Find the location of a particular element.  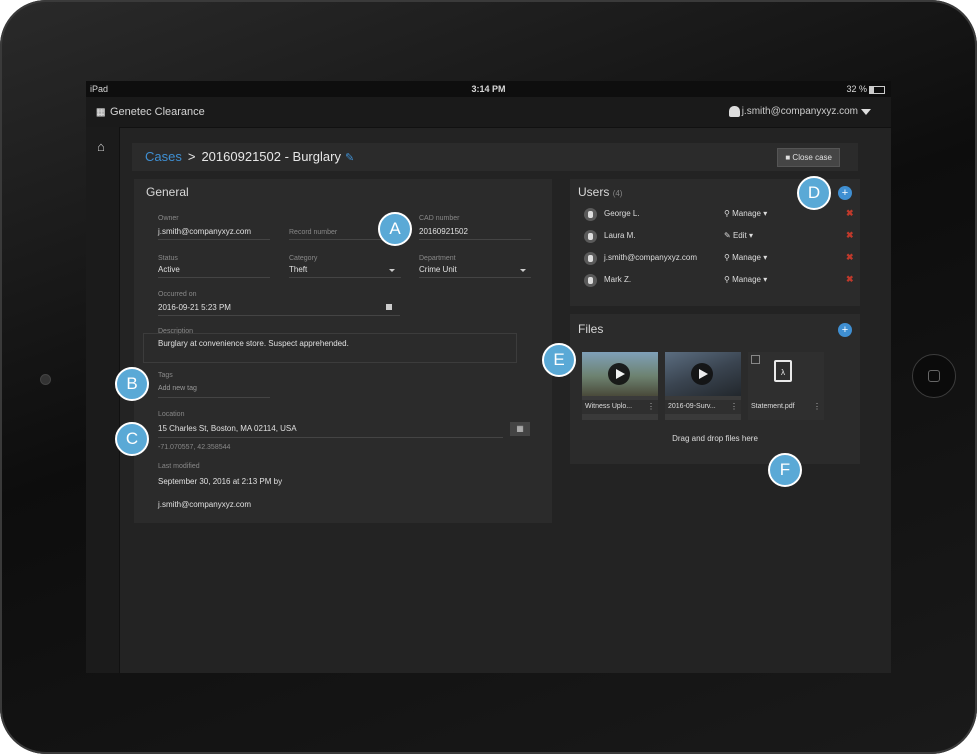

file-card: Witness Uplo... ⋮ is located at coordinates (620, 386).